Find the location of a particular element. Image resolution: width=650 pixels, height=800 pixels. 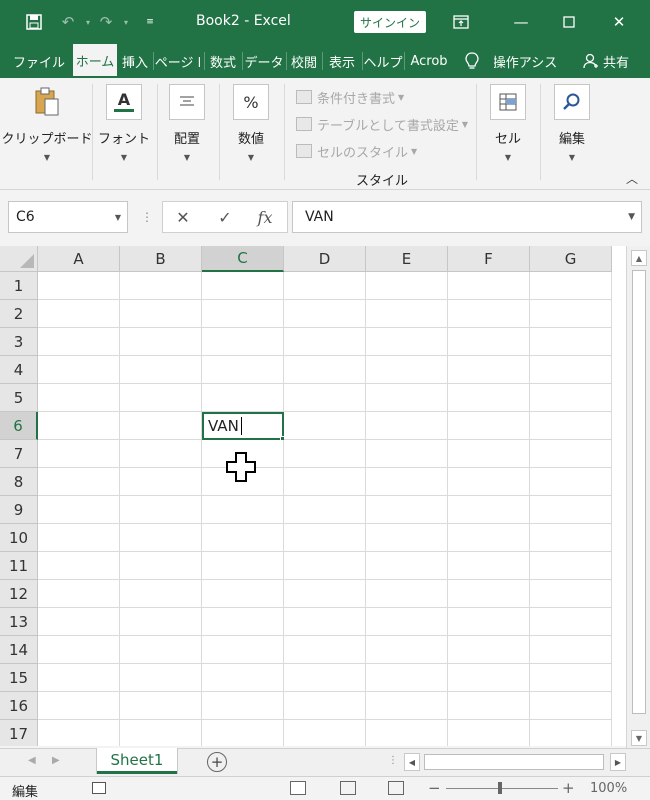

active-cell: VAN is located at coordinates (243, 426).